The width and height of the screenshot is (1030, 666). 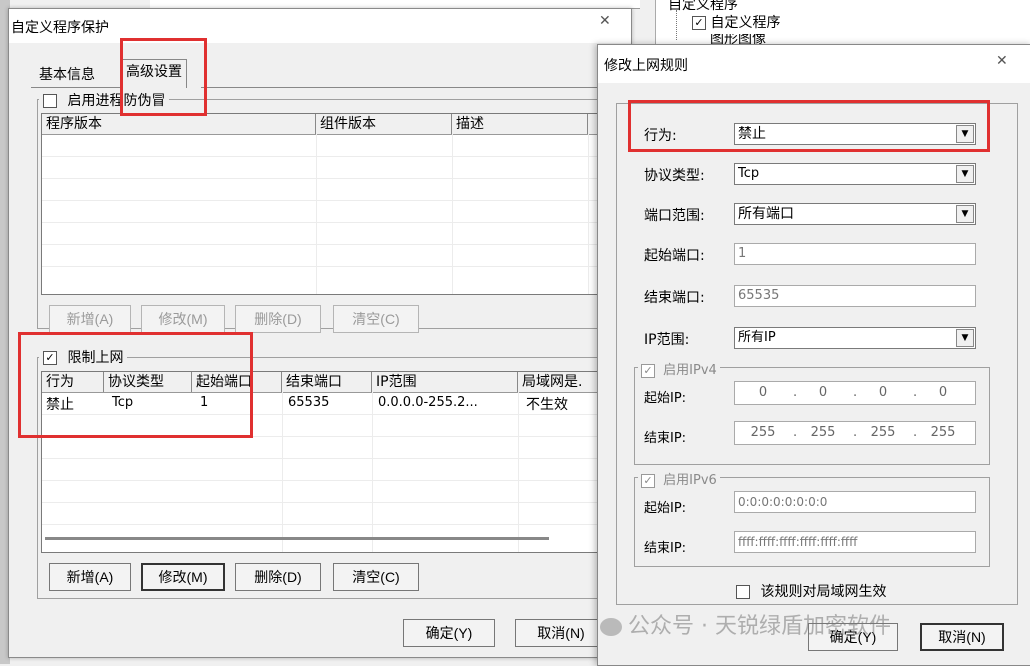 What do you see at coordinates (811, 591) in the screenshot?
I see `lan-effect-checkbox: 该规则对局域网生效` at bounding box center [811, 591].